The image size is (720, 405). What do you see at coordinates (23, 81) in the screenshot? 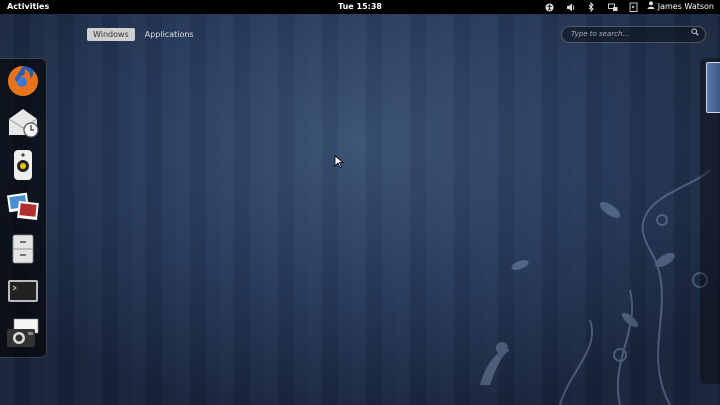
I see `firefox-icon` at bounding box center [23, 81].